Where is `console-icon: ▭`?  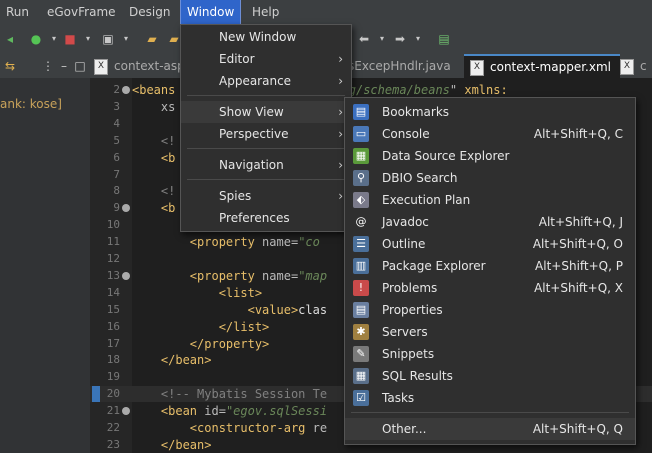
console-icon: ▭ is located at coordinates (361, 134).